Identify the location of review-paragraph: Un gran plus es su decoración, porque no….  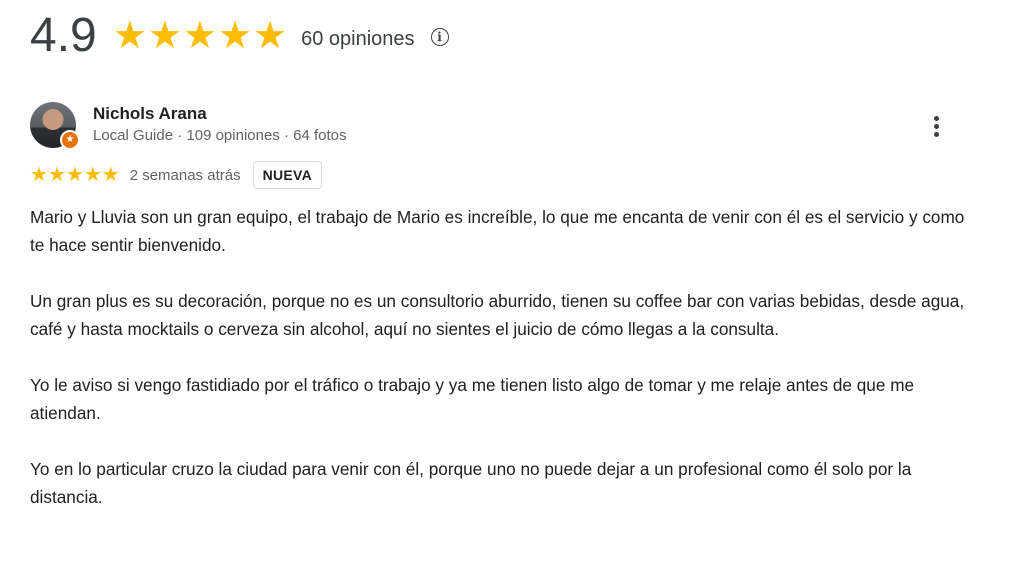
(497, 315).